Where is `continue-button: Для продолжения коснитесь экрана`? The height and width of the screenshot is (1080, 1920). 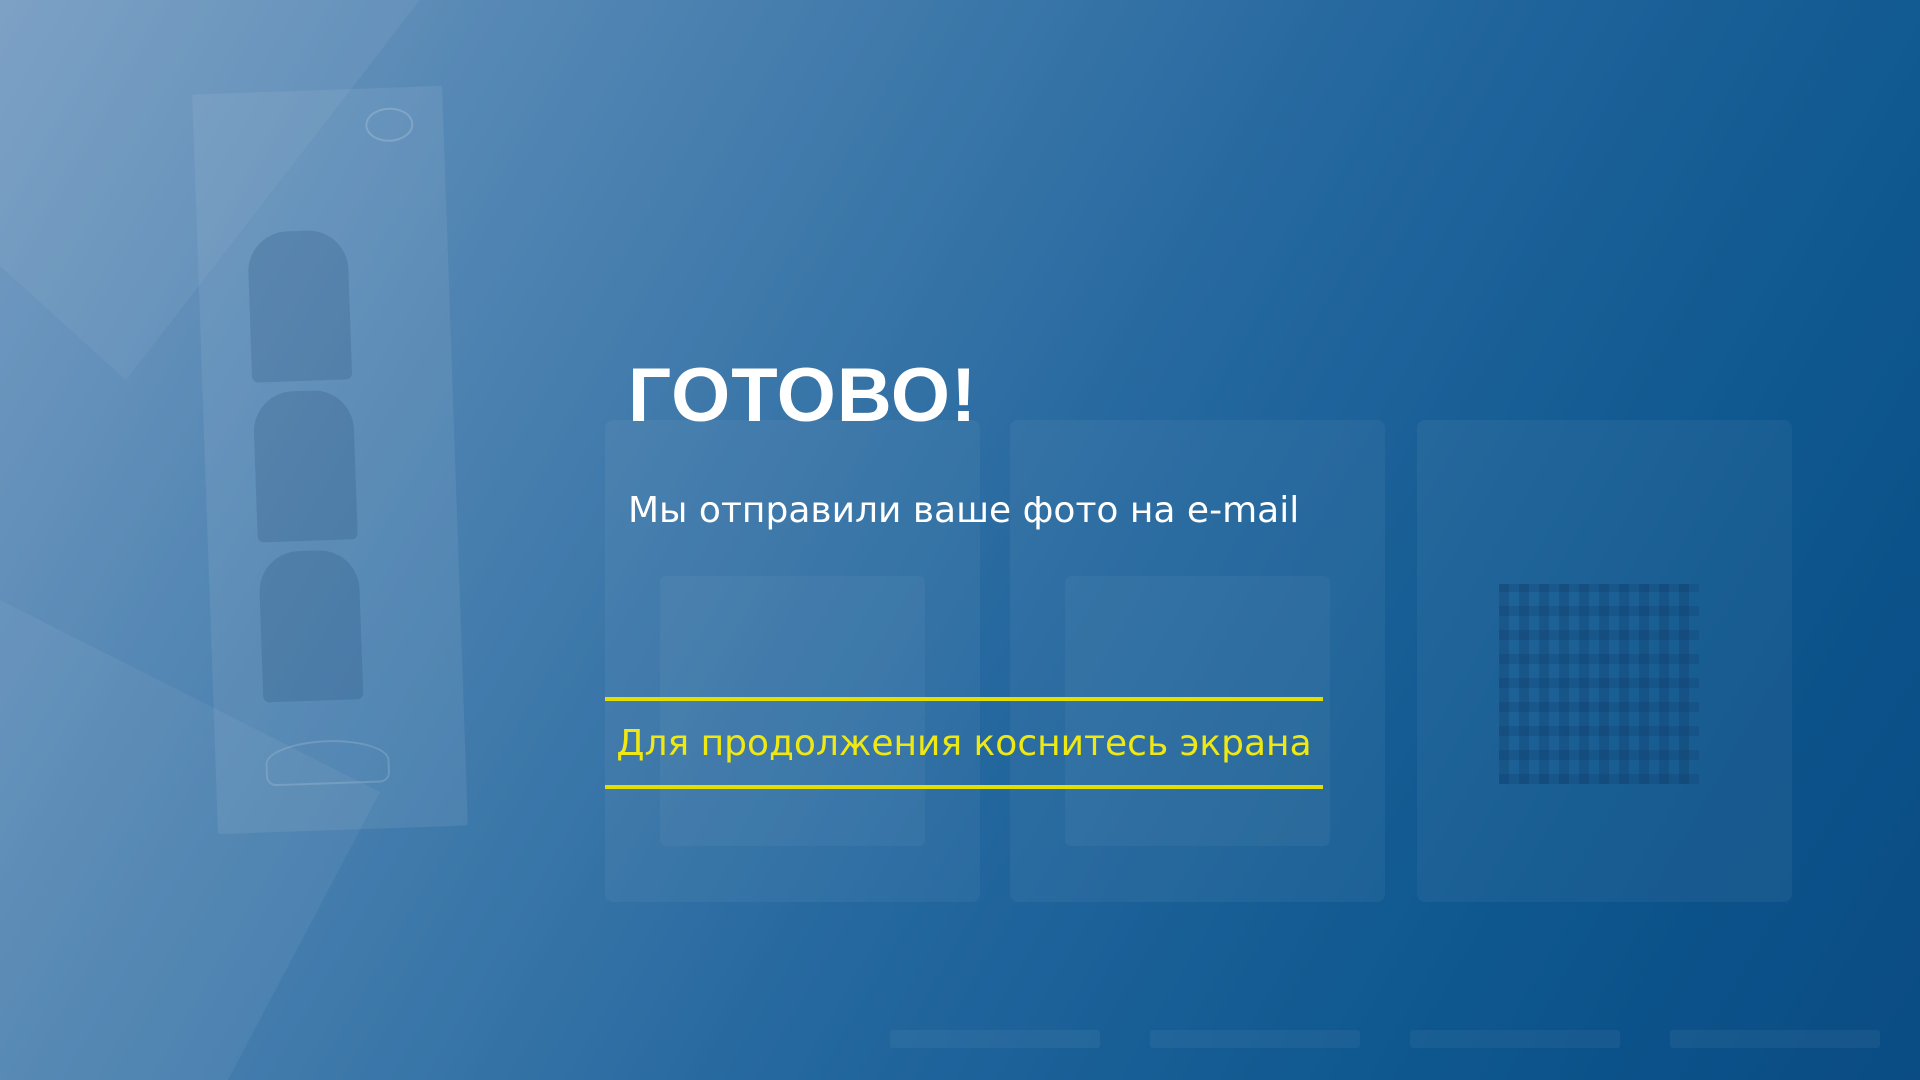 continue-button: Для продолжения коснитесь экрана is located at coordinates (964, 743).